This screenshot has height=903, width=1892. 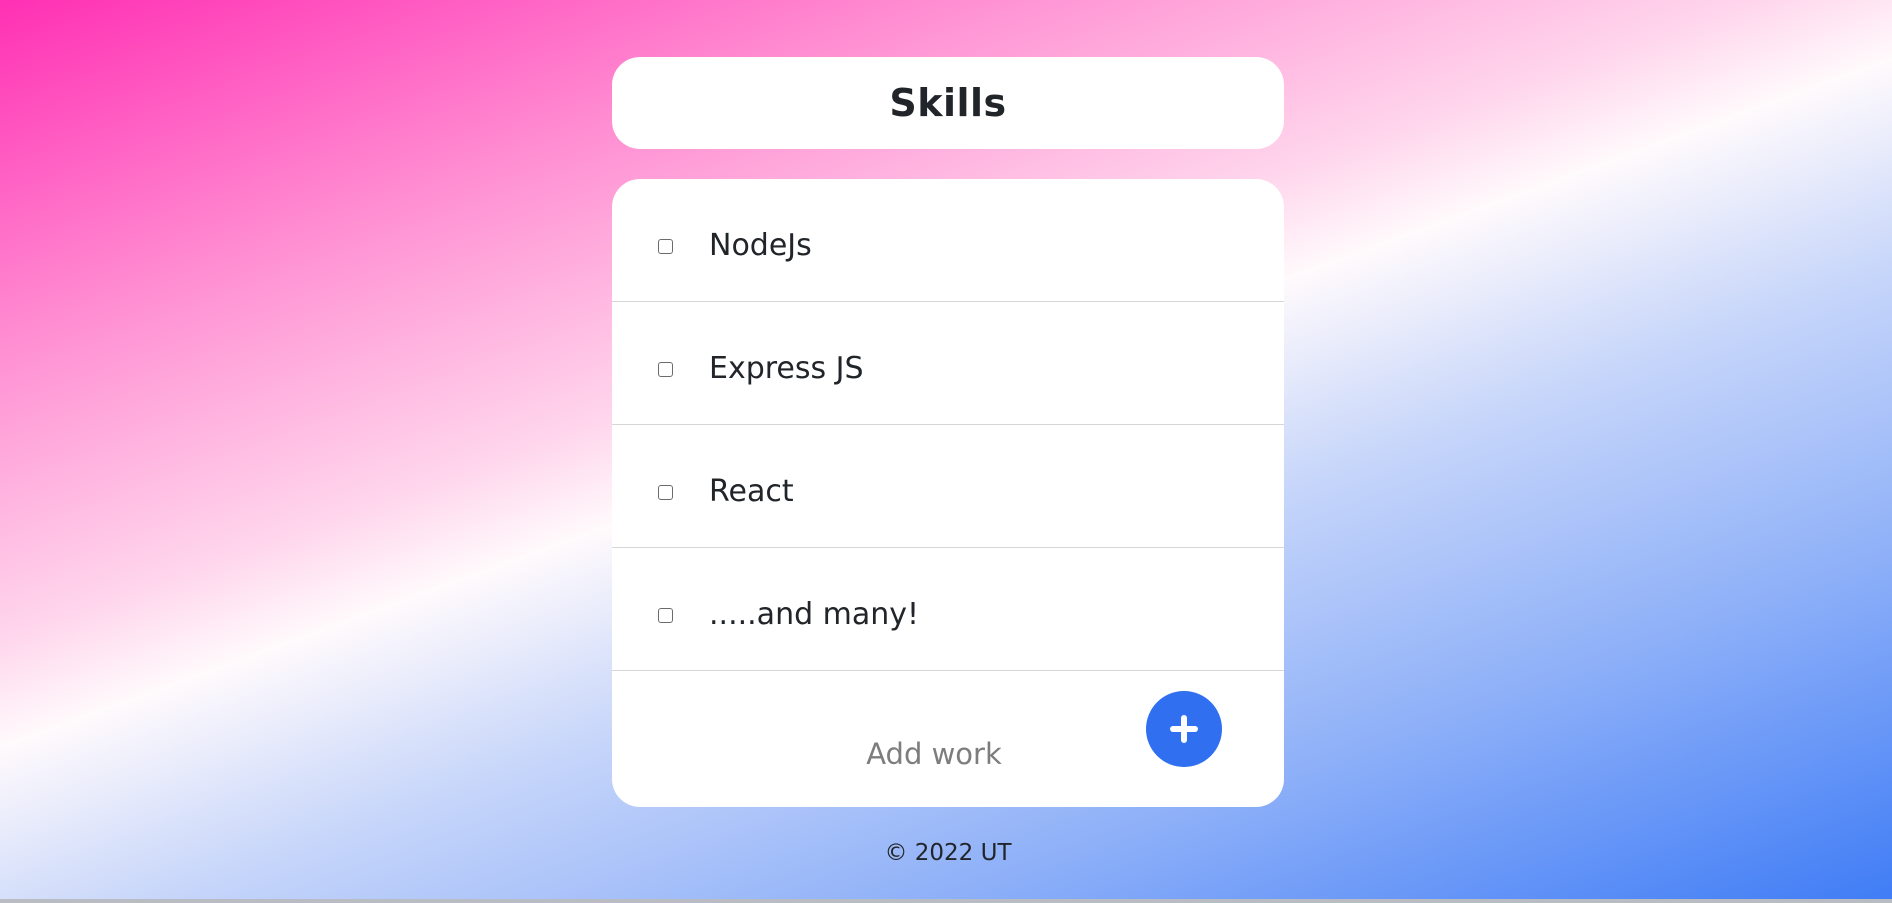 What do you see at coordinates (814, 614) in the screenshot?
I see `item-label: .....and many!` at bounding box center [814, 614].